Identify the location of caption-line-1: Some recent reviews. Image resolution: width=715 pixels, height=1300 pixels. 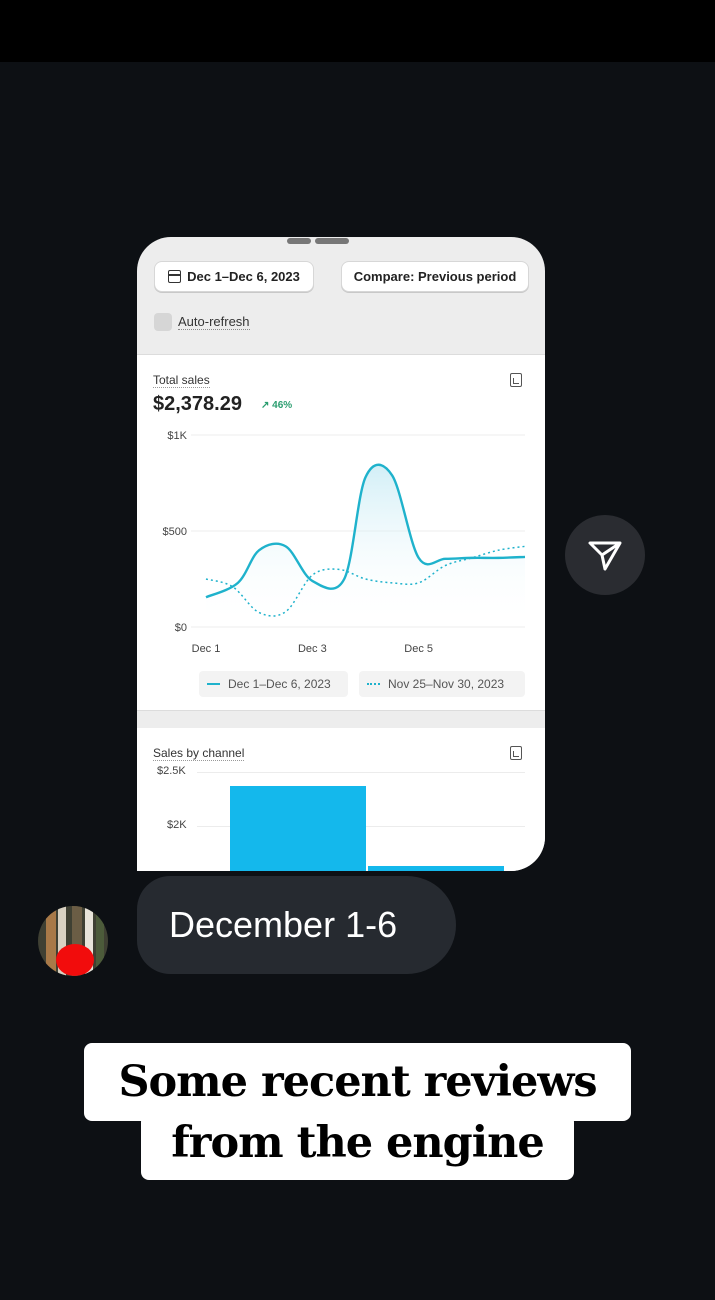
(357, 1082).